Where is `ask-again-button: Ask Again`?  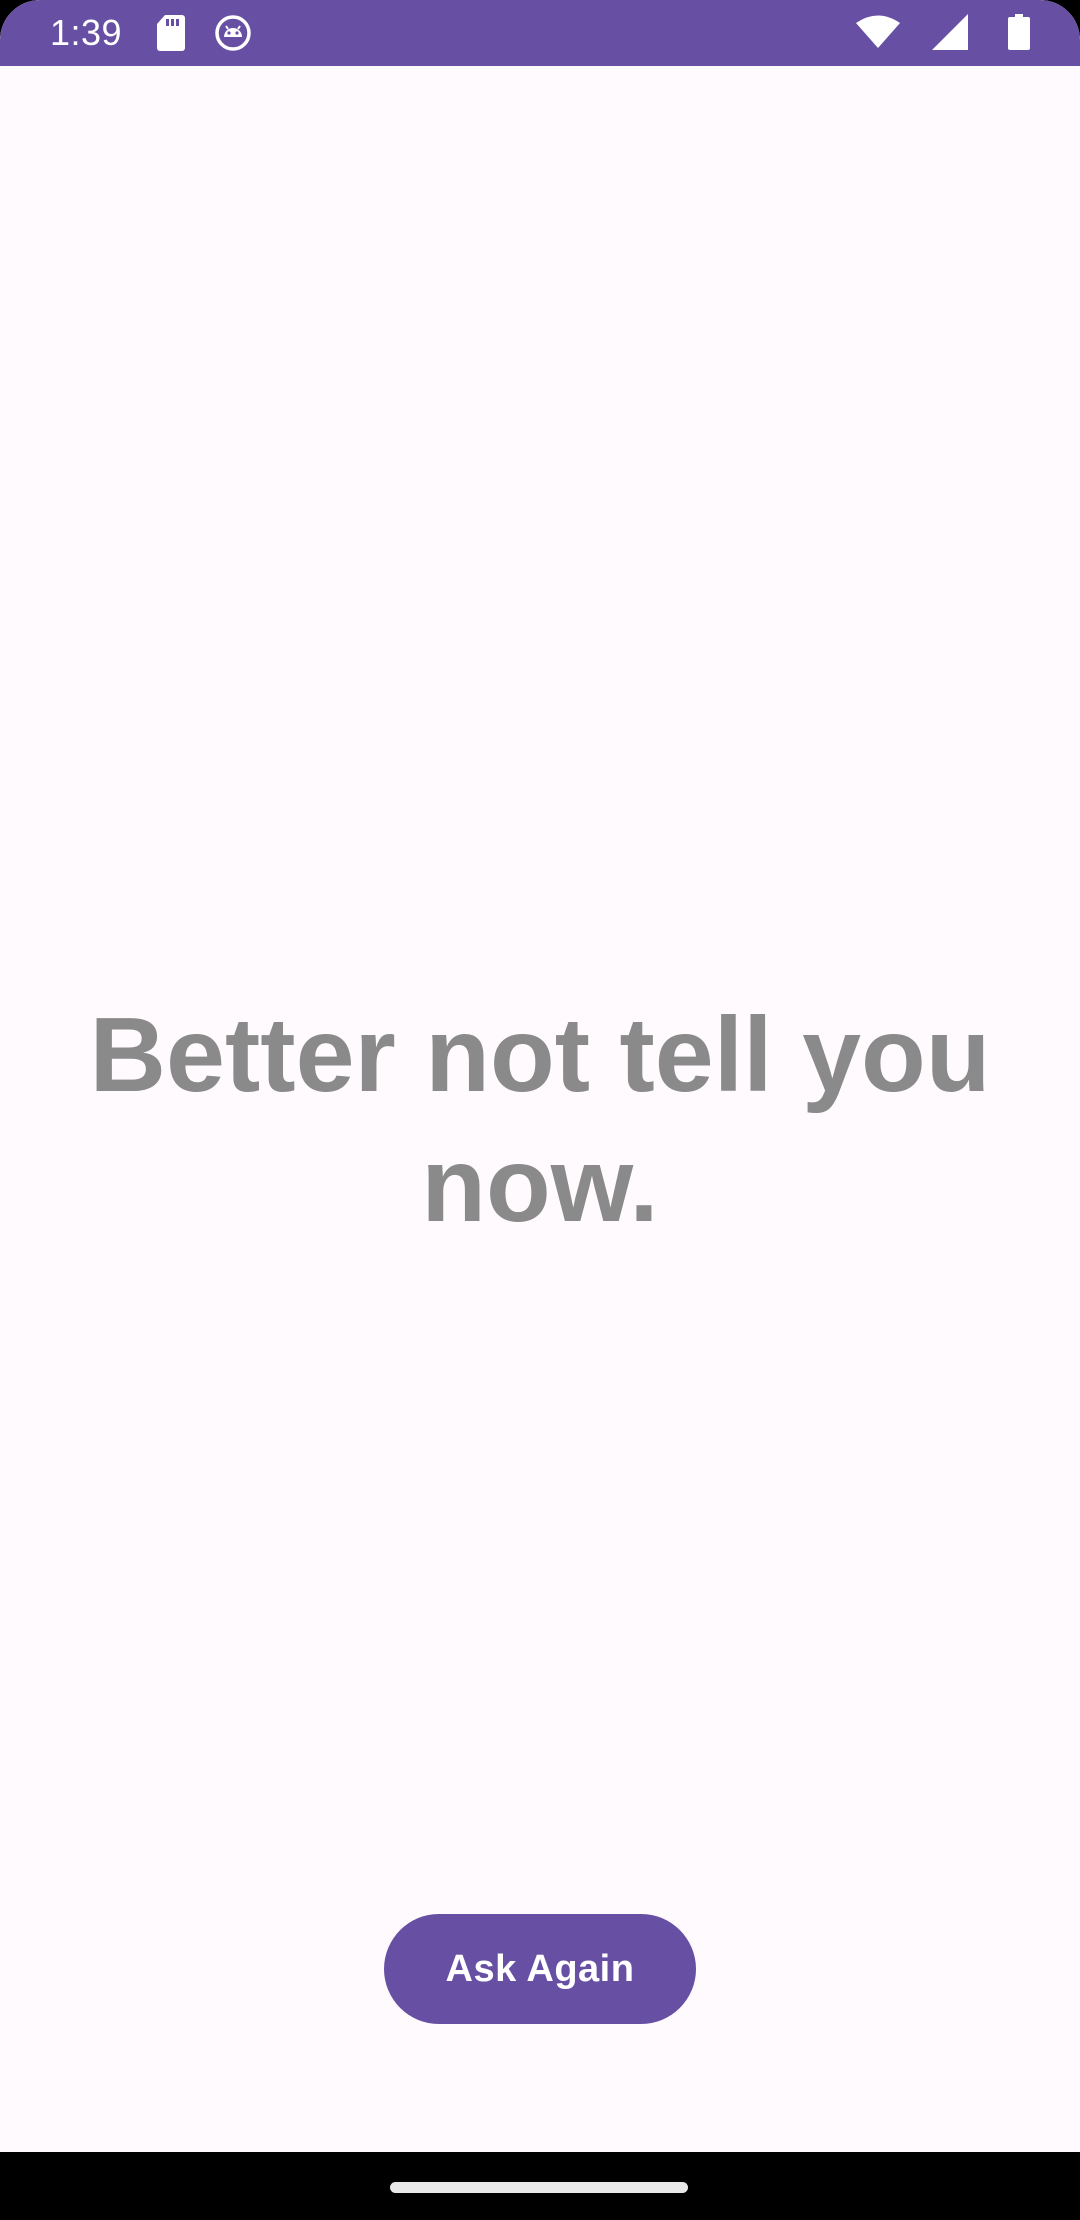
ask-again-button: Ask Again is located at coordinates (540, 1969).